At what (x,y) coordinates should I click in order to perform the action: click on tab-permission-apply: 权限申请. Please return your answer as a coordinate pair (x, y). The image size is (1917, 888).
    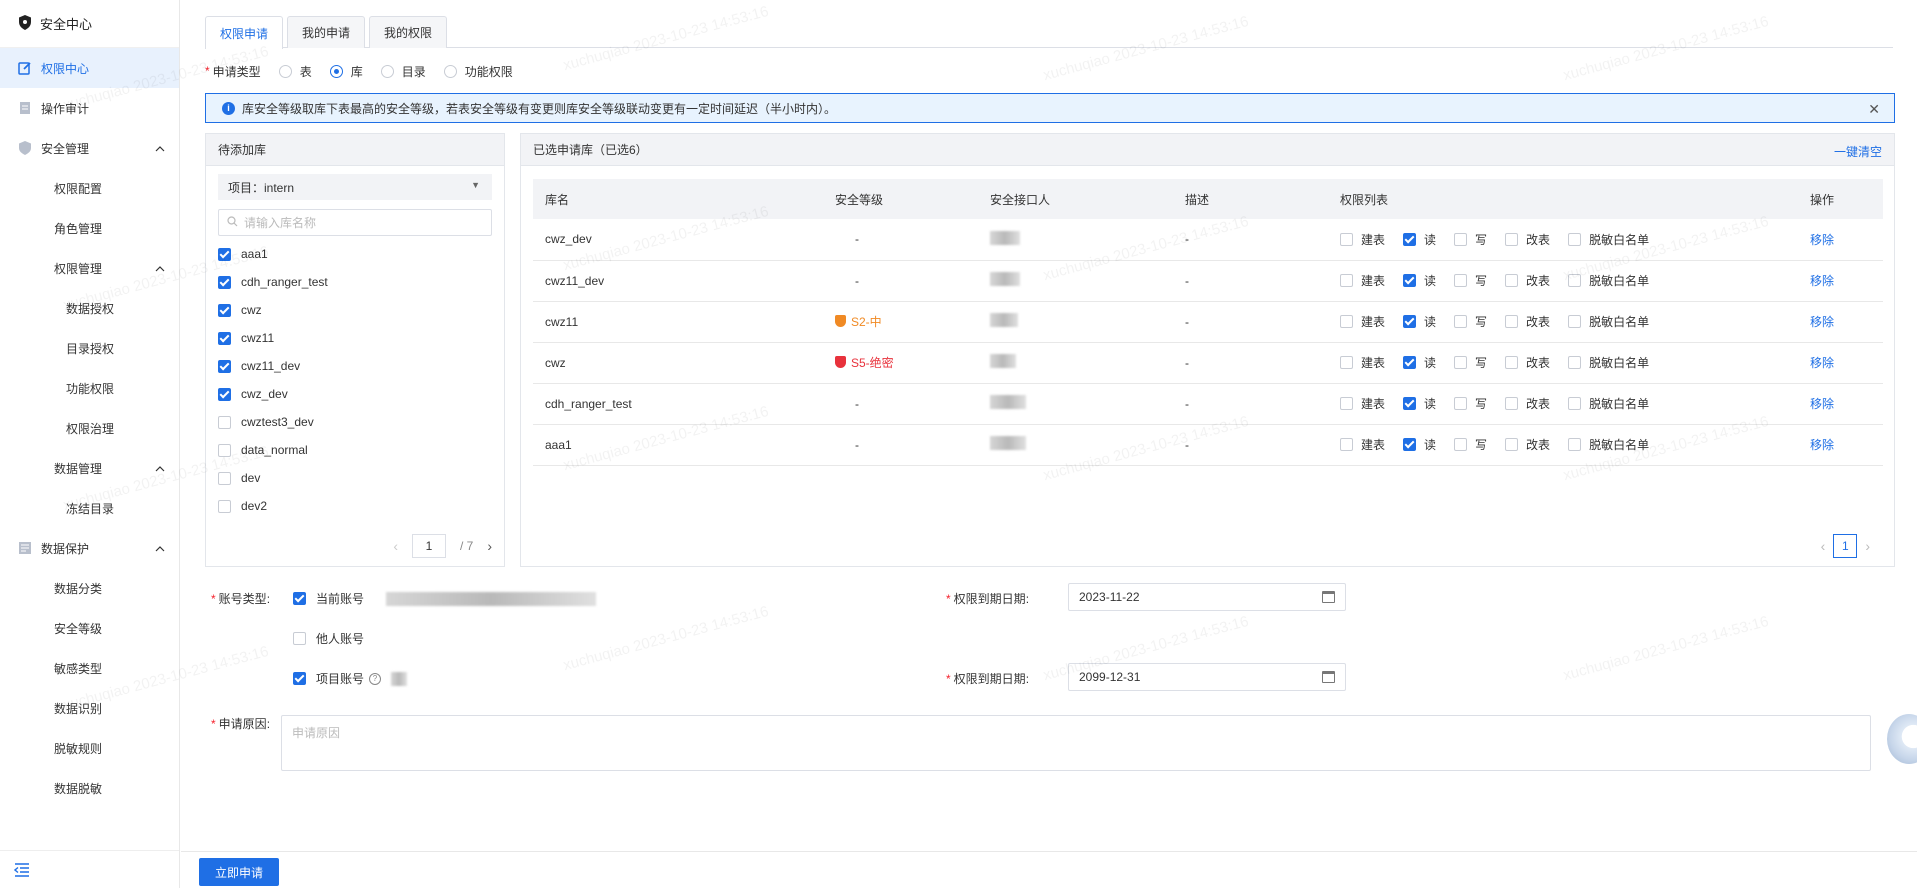
    Looking at the image, I should click on (244, 32).